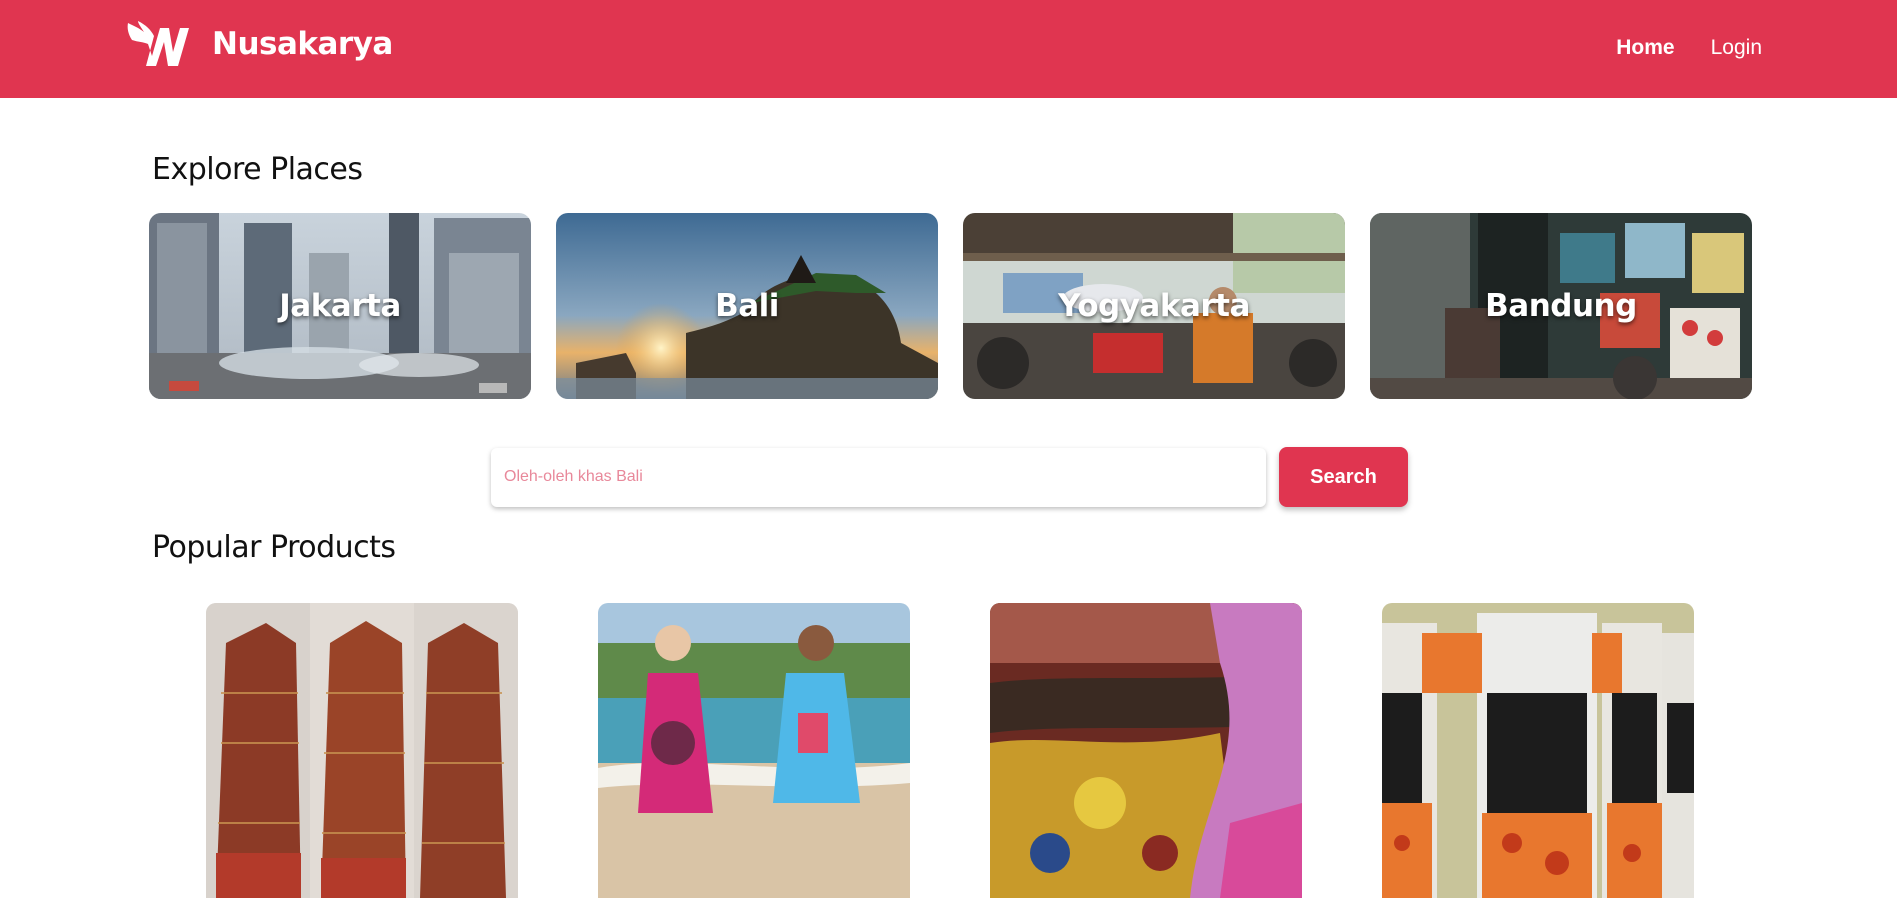 The height and width of the screenshot is (898, 1897). I want to click on place-card-bandung: Bandung, so click(1561, 306).